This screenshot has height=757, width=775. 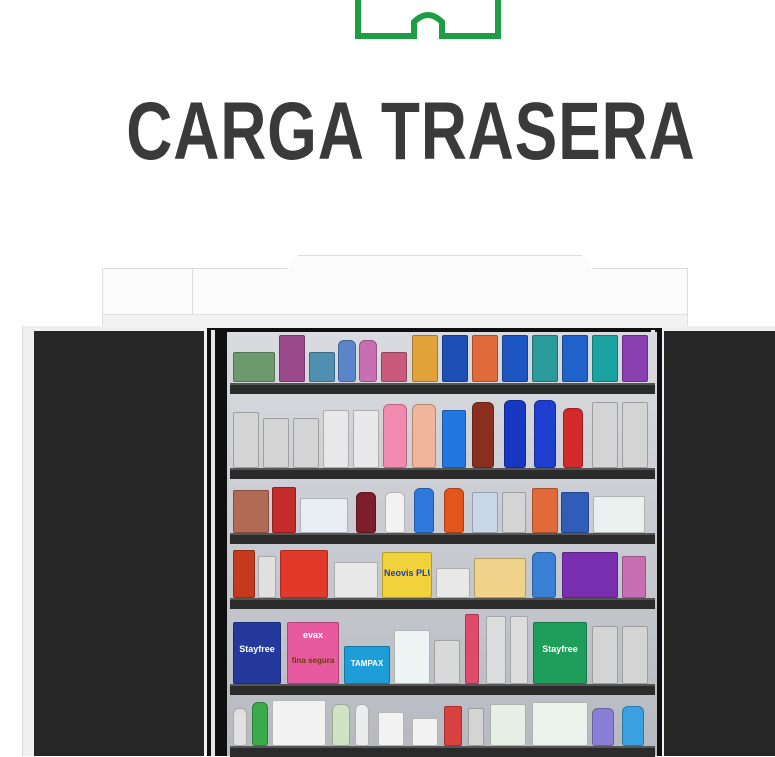 What do you see at coordinates (719, 543) in the screenshot?
I see `right-door-panel` at bounding box center [719, 543].